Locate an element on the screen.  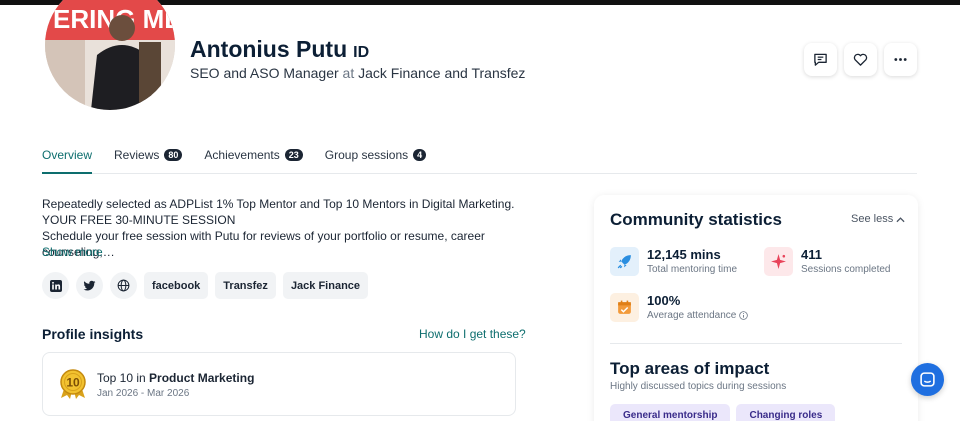
impact-topics: General mentorship Changing roles is located at coordinates (723, 412).